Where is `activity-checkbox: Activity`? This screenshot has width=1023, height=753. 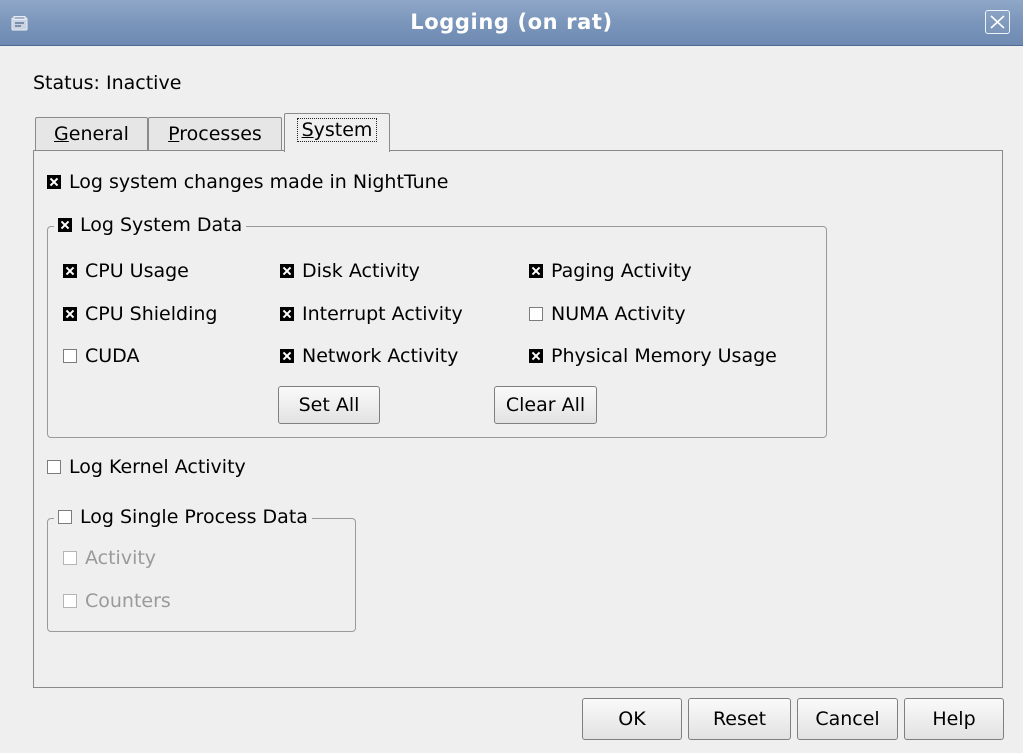 activity-checkbox: Activity is located at coordinates (109, 558).